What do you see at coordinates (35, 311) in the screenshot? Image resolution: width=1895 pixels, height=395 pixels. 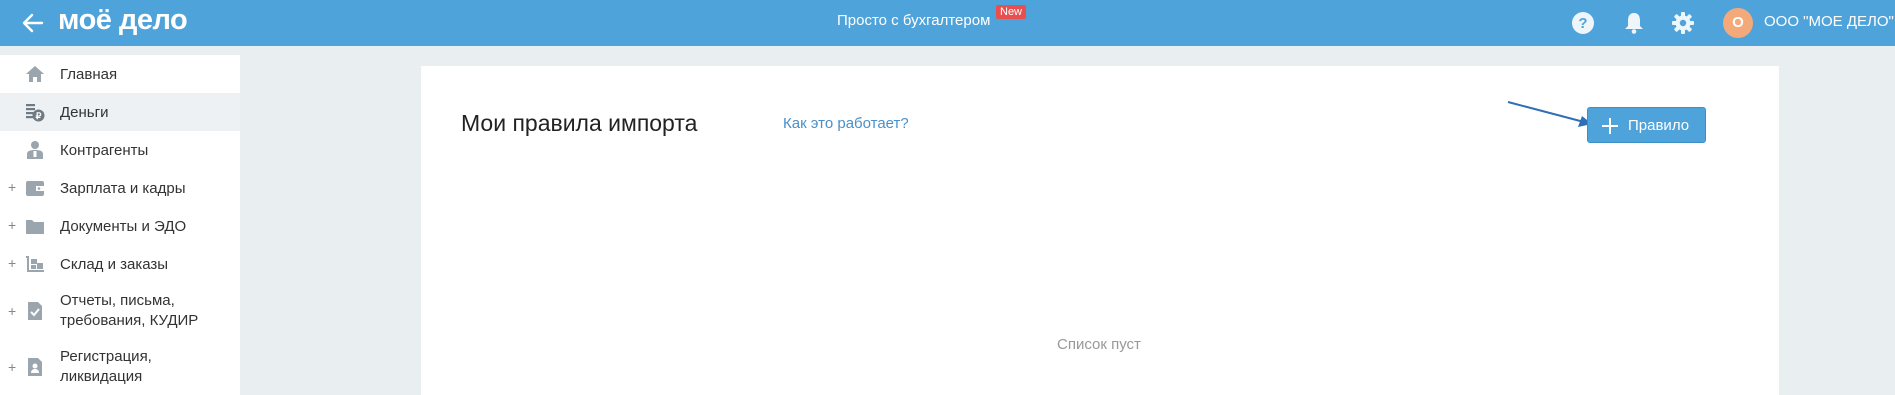 I see `report-icon` at bounding box center [35, 311].